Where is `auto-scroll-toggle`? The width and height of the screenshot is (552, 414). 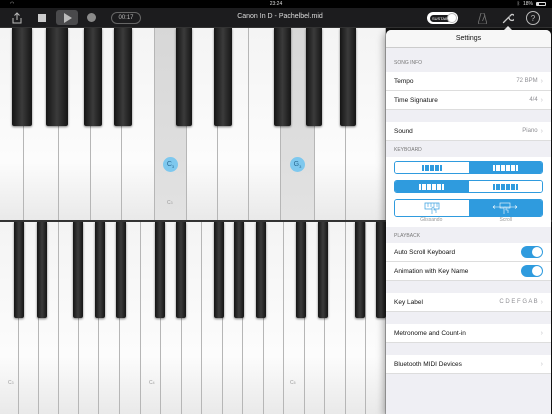
auto-scroll-toggle is located at coordinates (532, 252).